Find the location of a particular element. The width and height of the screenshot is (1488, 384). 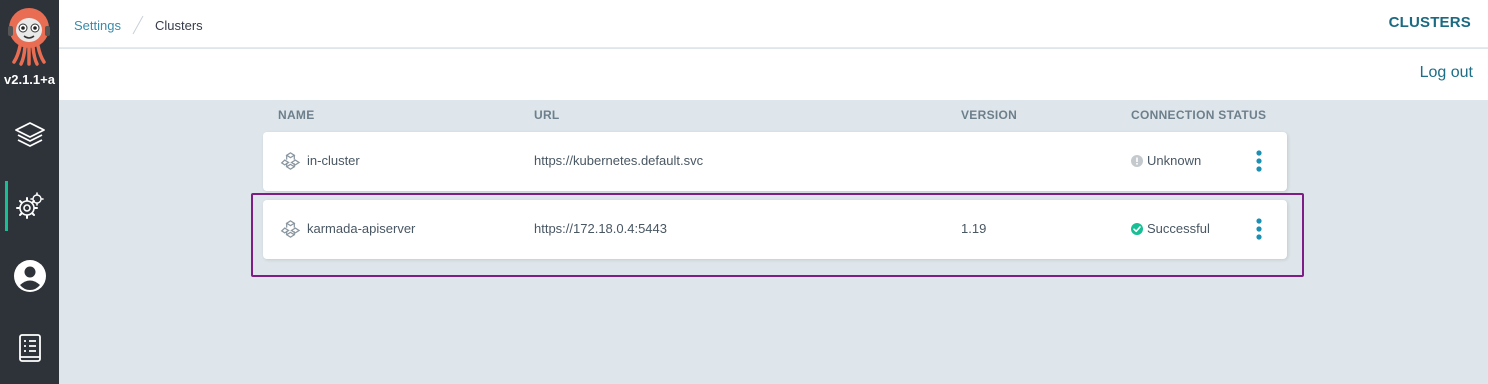

column-header-name: NAME is located at coordinates (296, 115).